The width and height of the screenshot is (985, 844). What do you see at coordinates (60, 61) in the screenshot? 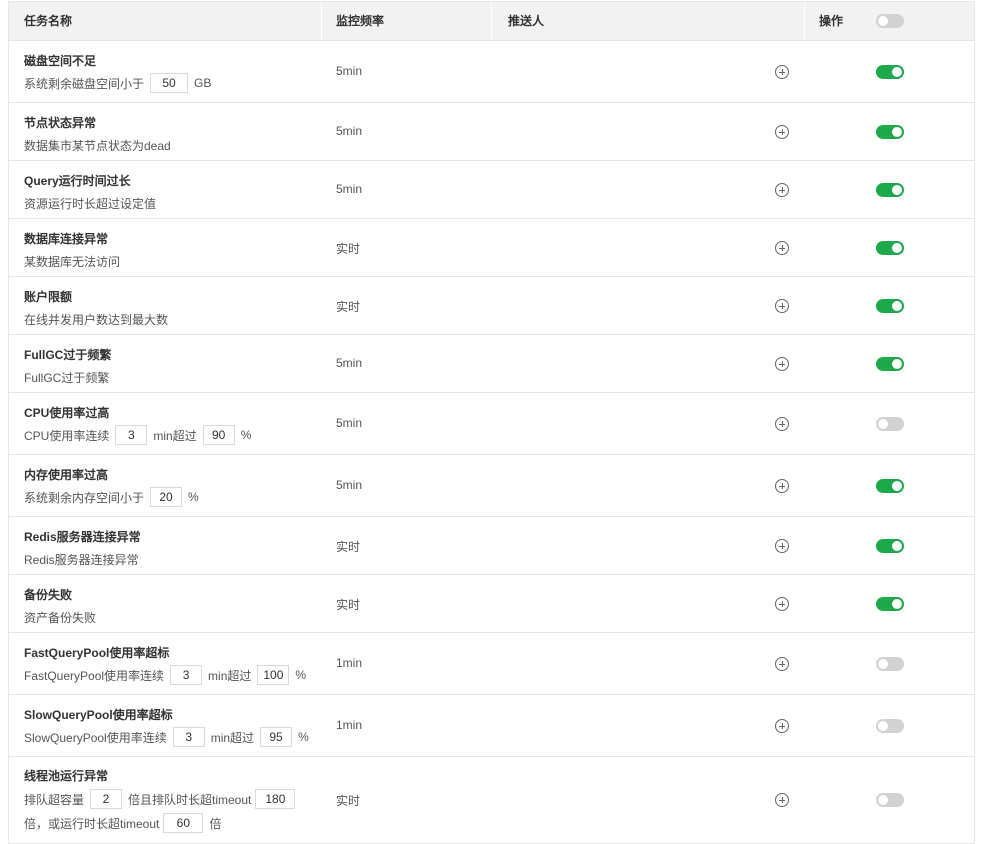
I see `task-title: 磁盘空间不足` at bounding box center [60, 61].